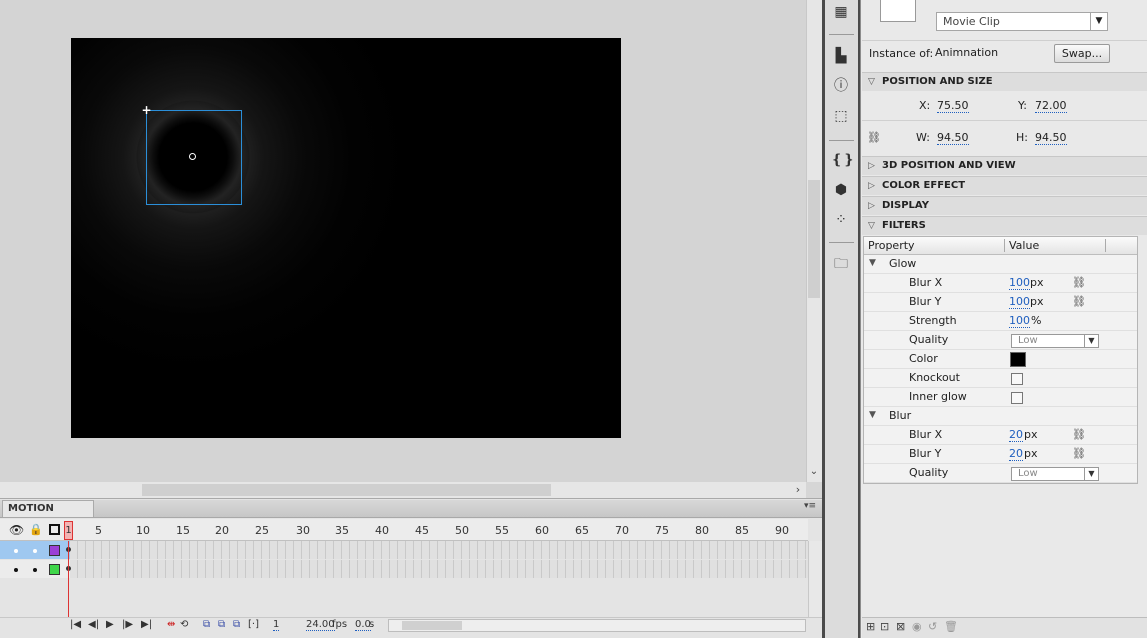  I want to click on enable-disable-icon: ◉, so click(917, 626).